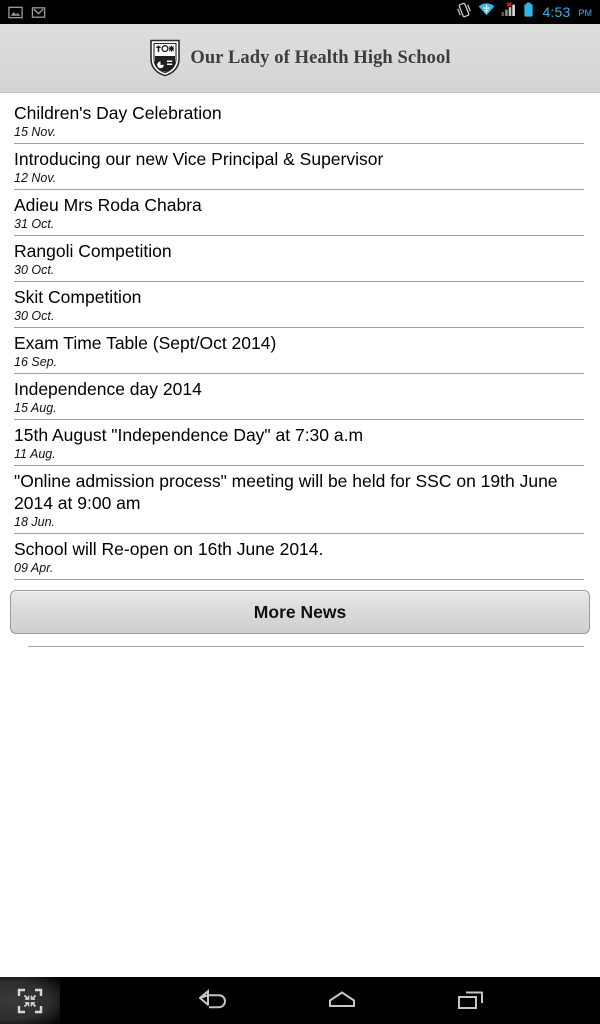 This screenshot has width=600, height=1024. I want to click on home-icon, so click(342, 1000).